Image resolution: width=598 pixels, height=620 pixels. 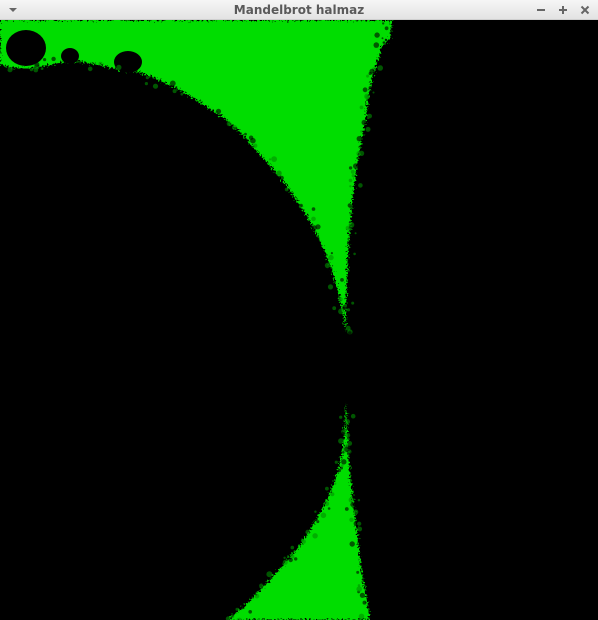 I want to click on maximize-icon, so click(x=563, y=10).